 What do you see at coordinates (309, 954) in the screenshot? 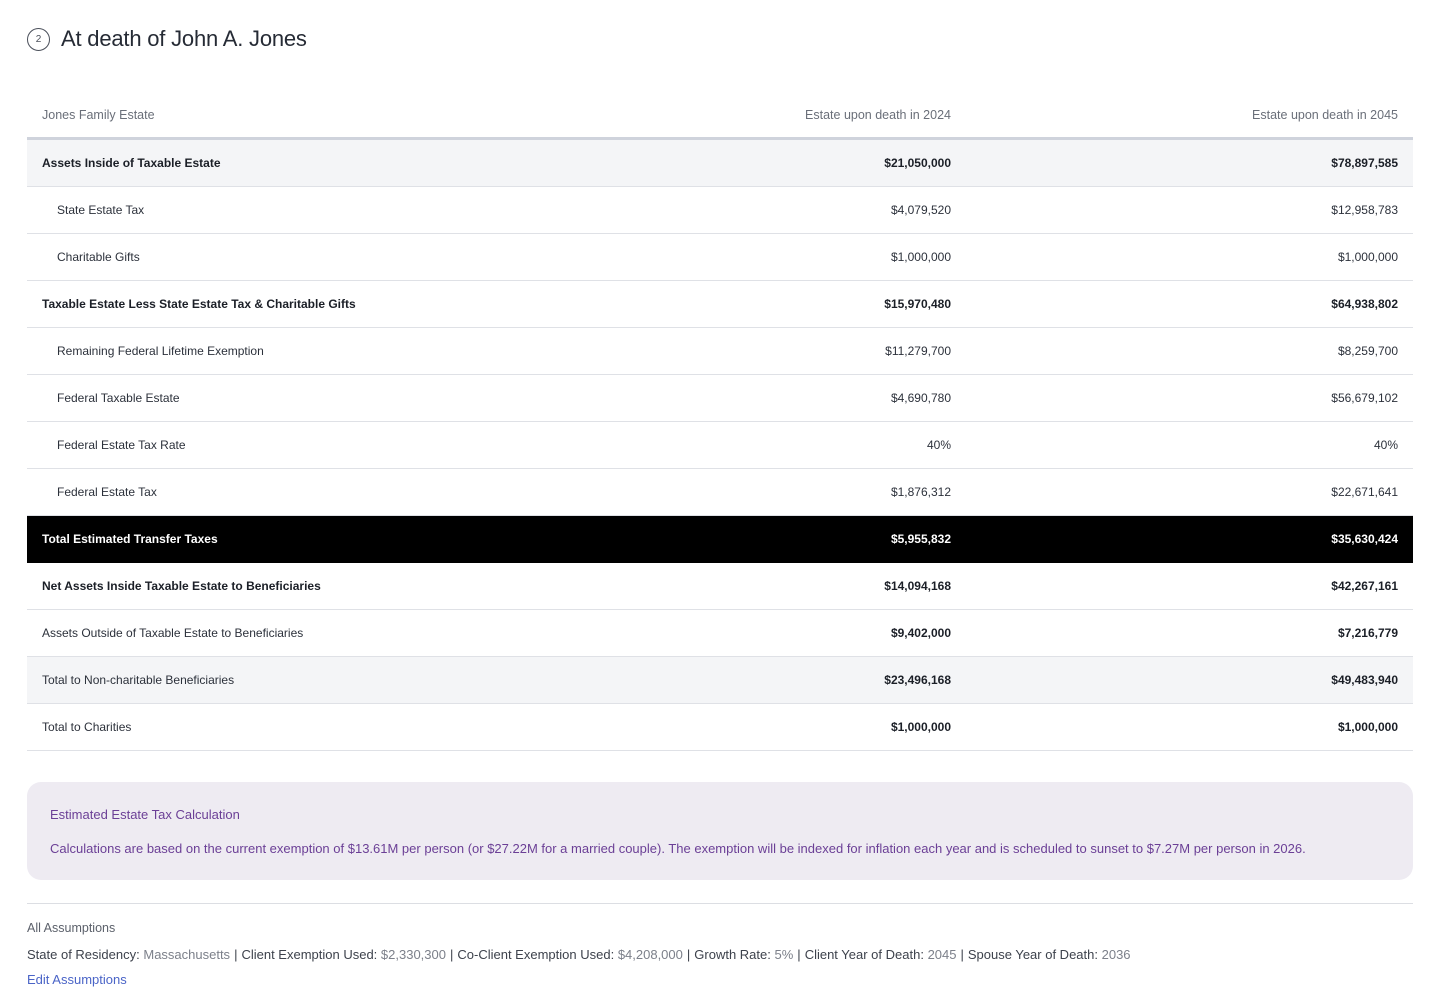
I see `assumption-label: Client Exemption Used:` at bounding box center [309, 954].